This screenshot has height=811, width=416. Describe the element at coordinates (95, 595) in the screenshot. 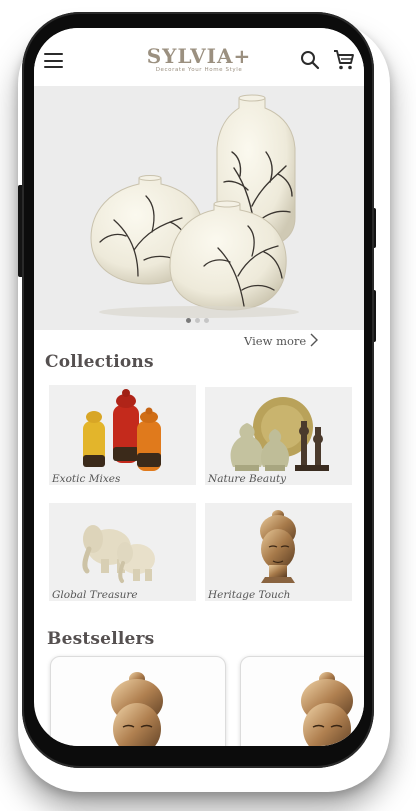

I see `collection-label: Global Treasure` at that location.